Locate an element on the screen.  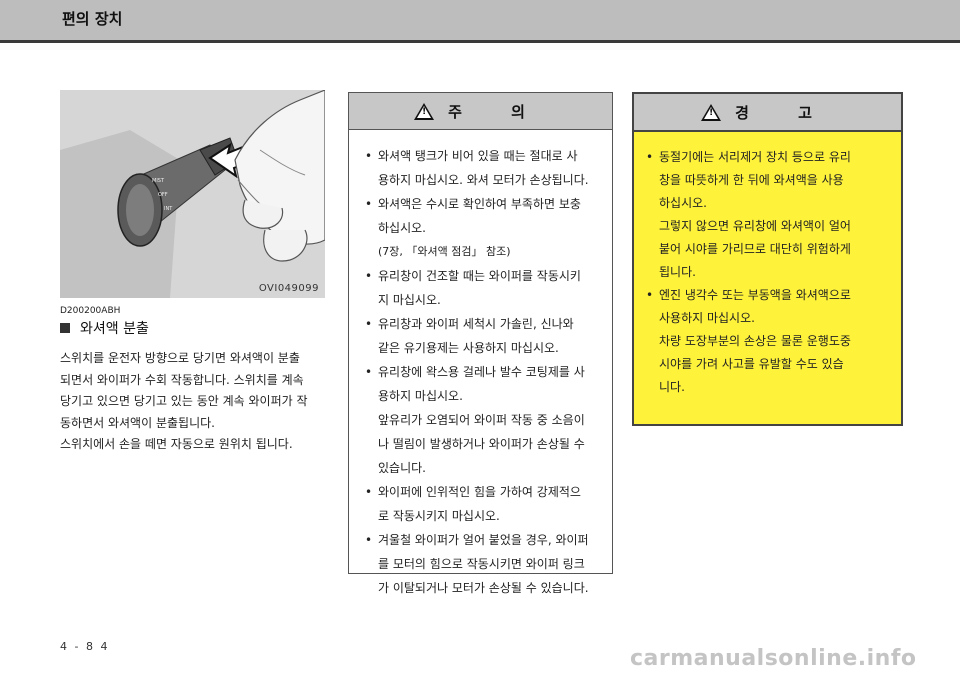
header-title: 편의 장치 is located at coordinates (92, 19).